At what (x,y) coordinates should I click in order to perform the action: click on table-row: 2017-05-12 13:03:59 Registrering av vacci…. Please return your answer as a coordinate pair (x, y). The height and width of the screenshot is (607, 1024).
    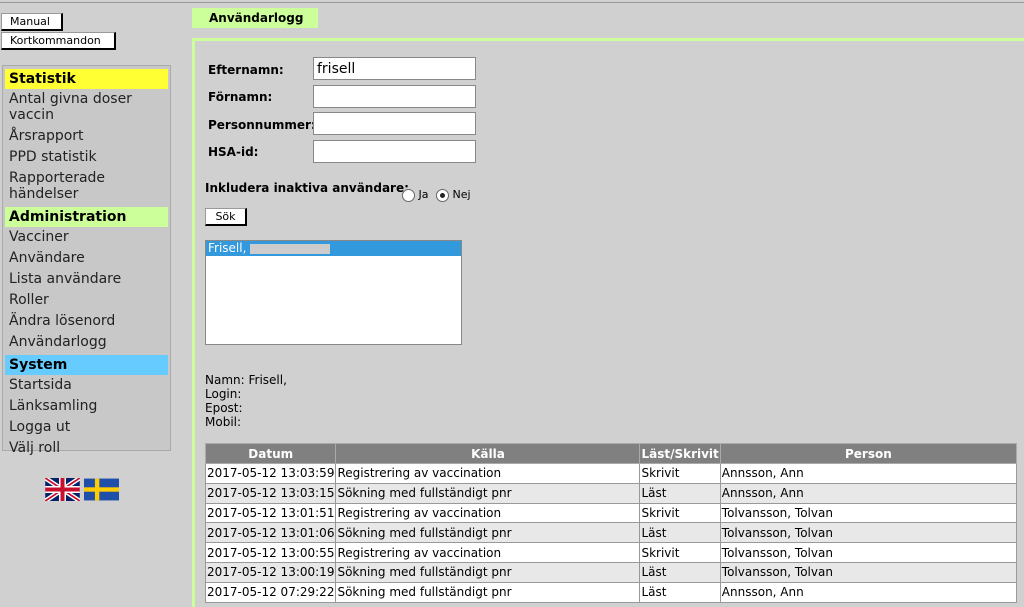
    Looking at the image, I should click on (611, 473).